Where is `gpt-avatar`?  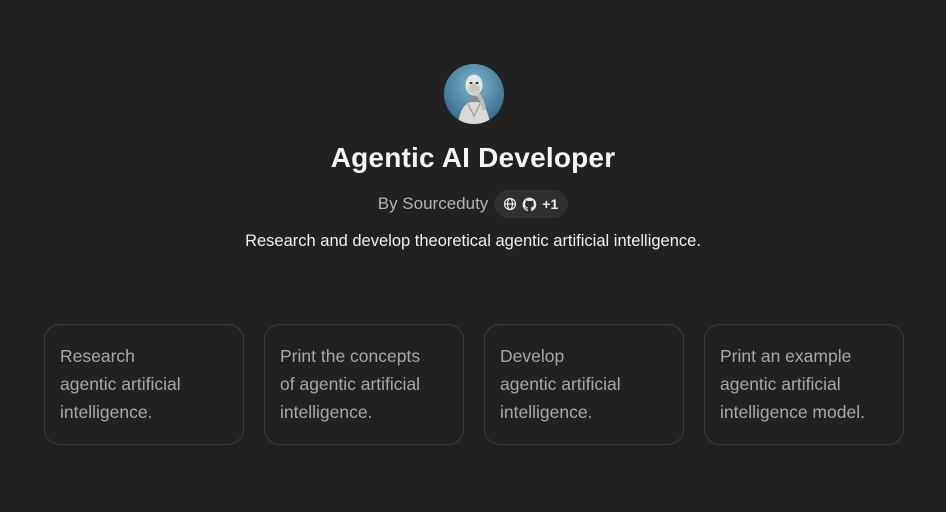 gpt-avatar is located at coordinates (474, 94).